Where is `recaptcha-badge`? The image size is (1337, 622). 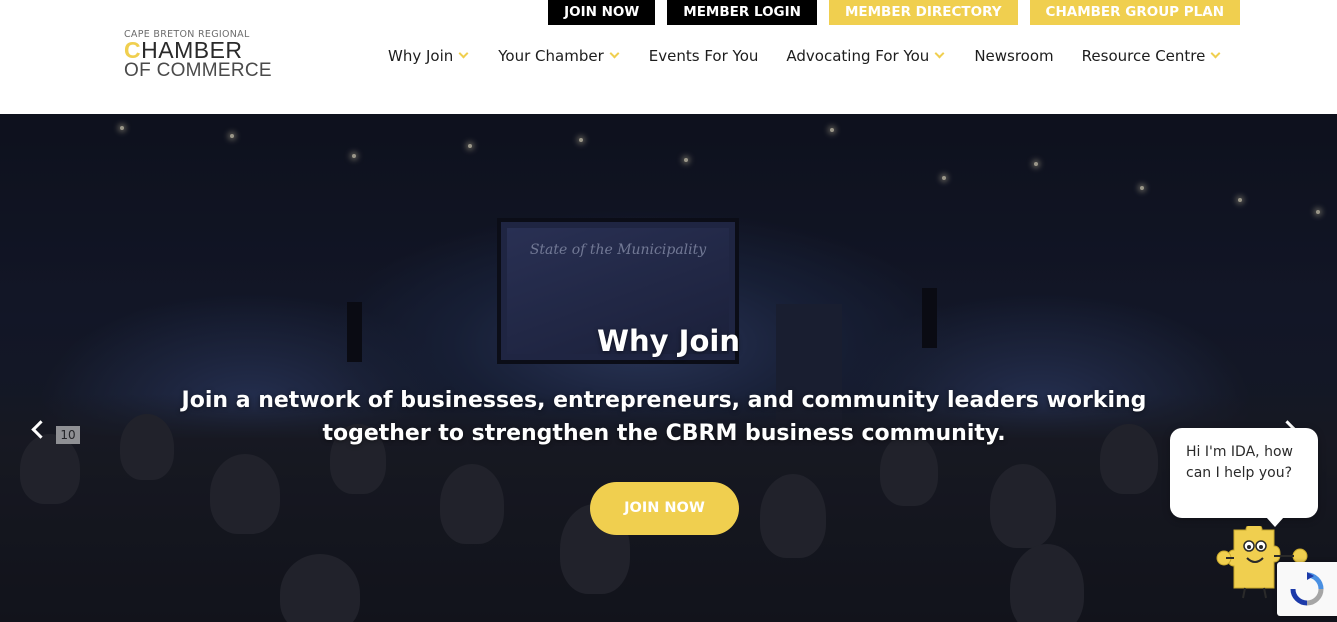
recaptcha-badge is located at coordinates (1307, 589).